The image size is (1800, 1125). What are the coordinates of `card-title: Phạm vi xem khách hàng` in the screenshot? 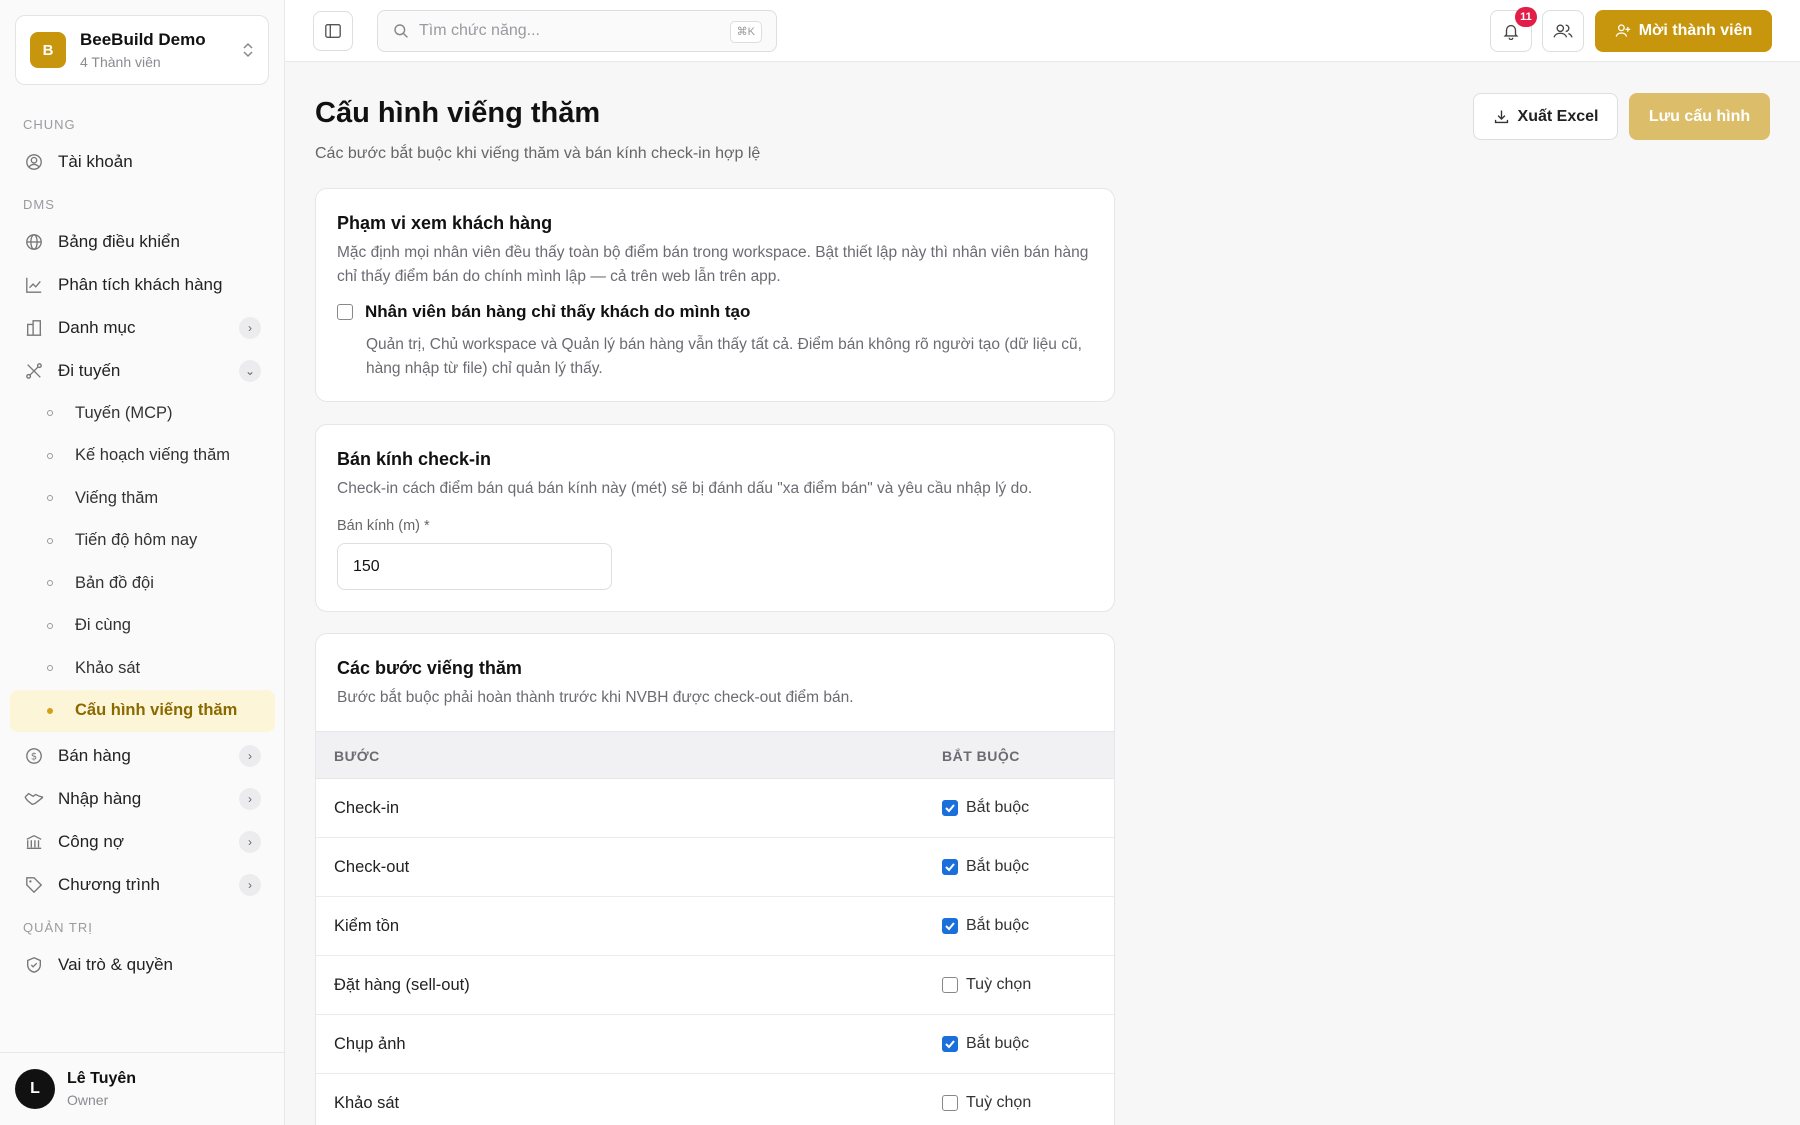 It's located at (445, 223).